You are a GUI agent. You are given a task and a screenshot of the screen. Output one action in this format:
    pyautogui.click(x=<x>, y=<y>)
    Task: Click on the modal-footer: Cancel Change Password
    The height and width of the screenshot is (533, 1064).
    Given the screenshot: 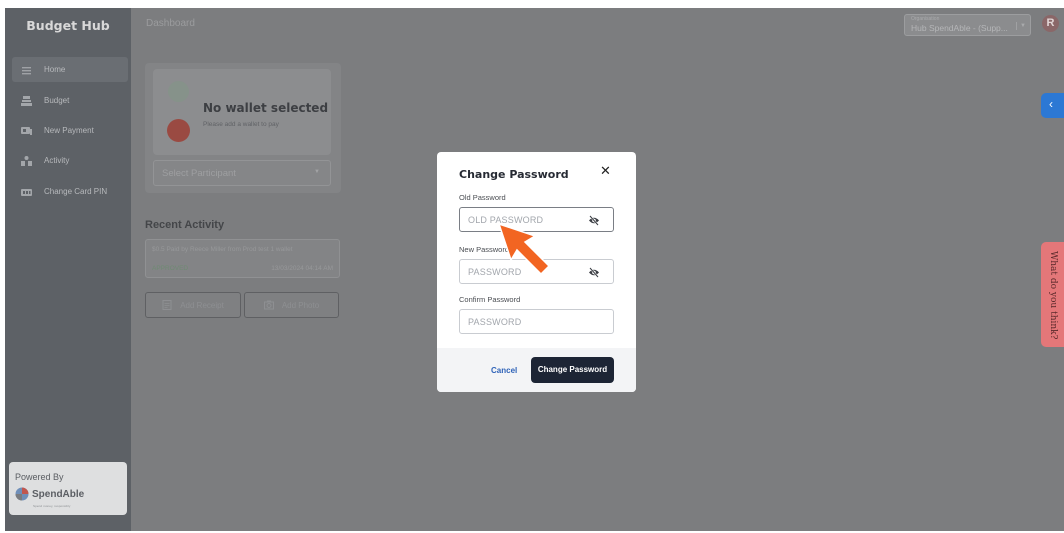 What is the action you would take?
    pyautogui.click(x=536, y=370)
    